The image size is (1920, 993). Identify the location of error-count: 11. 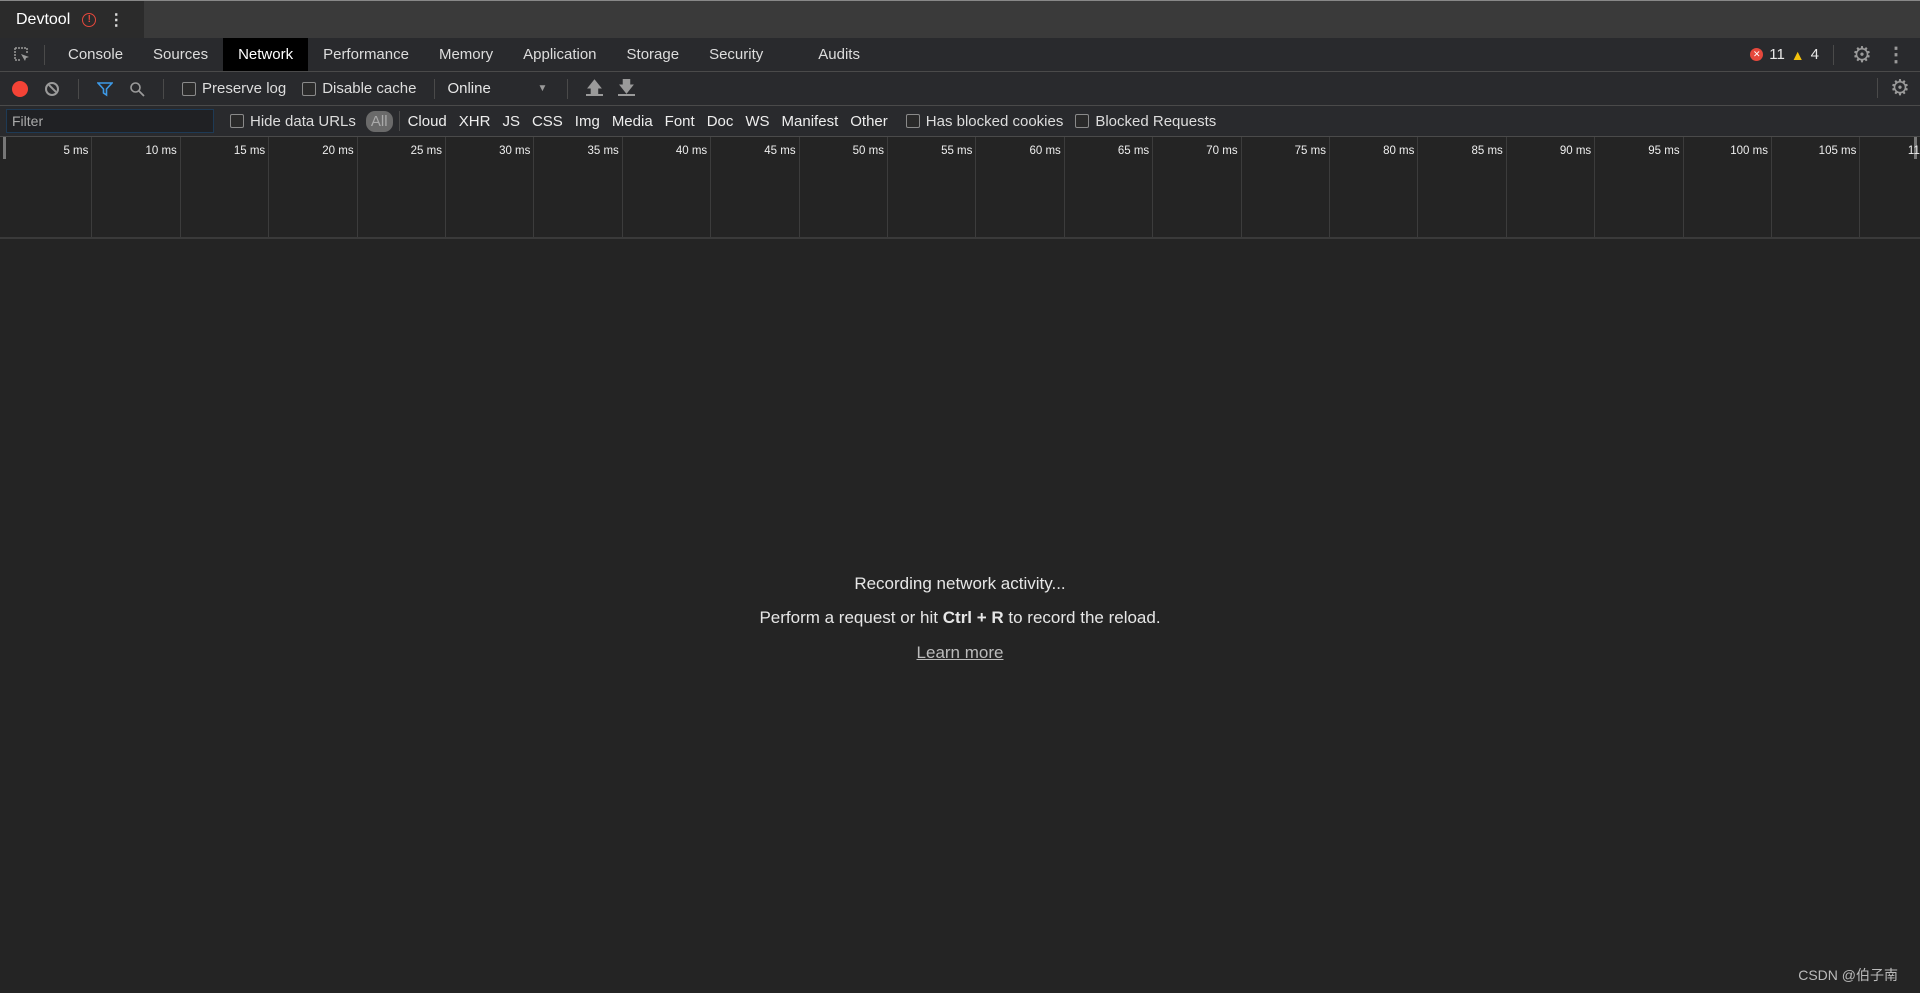
(1777, 54).